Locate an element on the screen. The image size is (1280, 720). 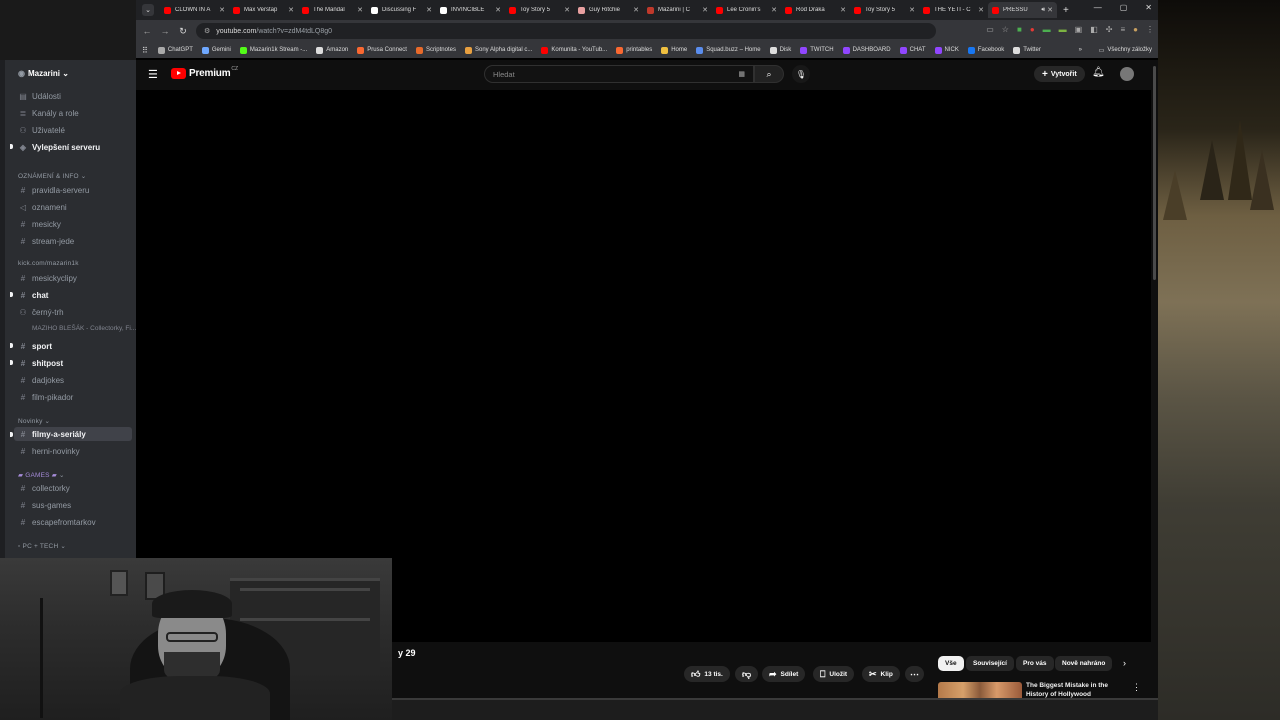
sidebar-item-users: ⚇ Uživatelé is located at coordinates (41, 130).